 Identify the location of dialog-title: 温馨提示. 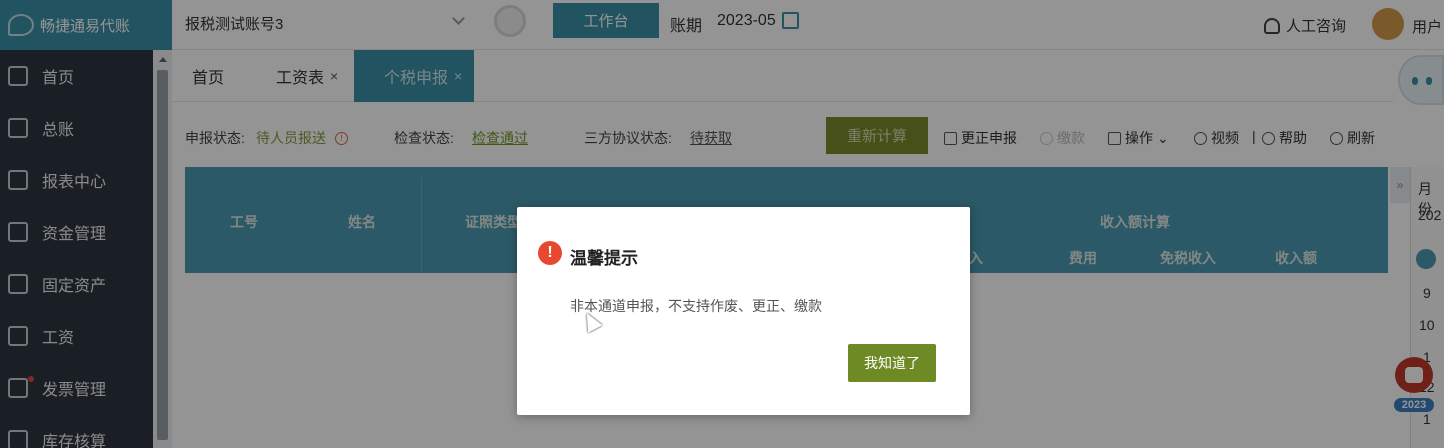
(604, 258).